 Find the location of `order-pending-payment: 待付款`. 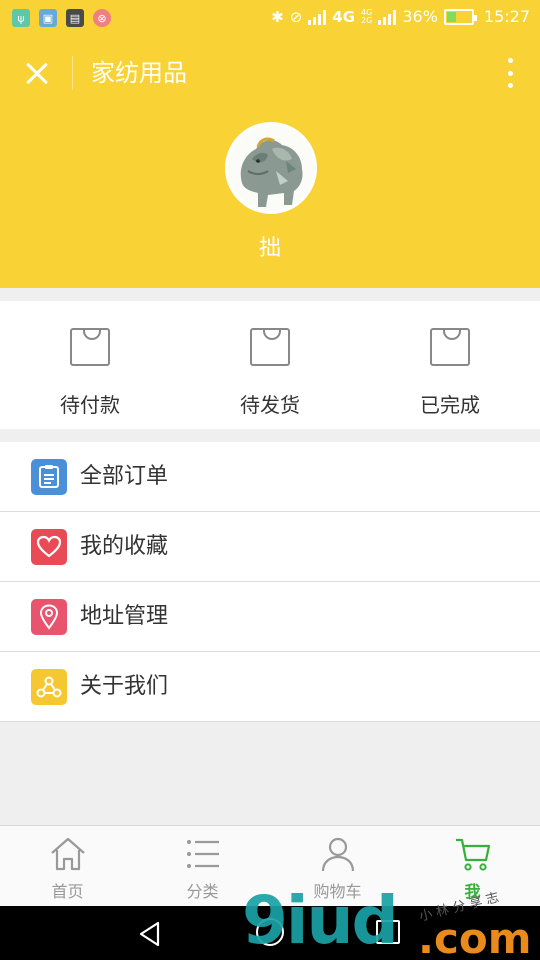

order-pending-payment: 待付款 is located at coordinates (90, 365).